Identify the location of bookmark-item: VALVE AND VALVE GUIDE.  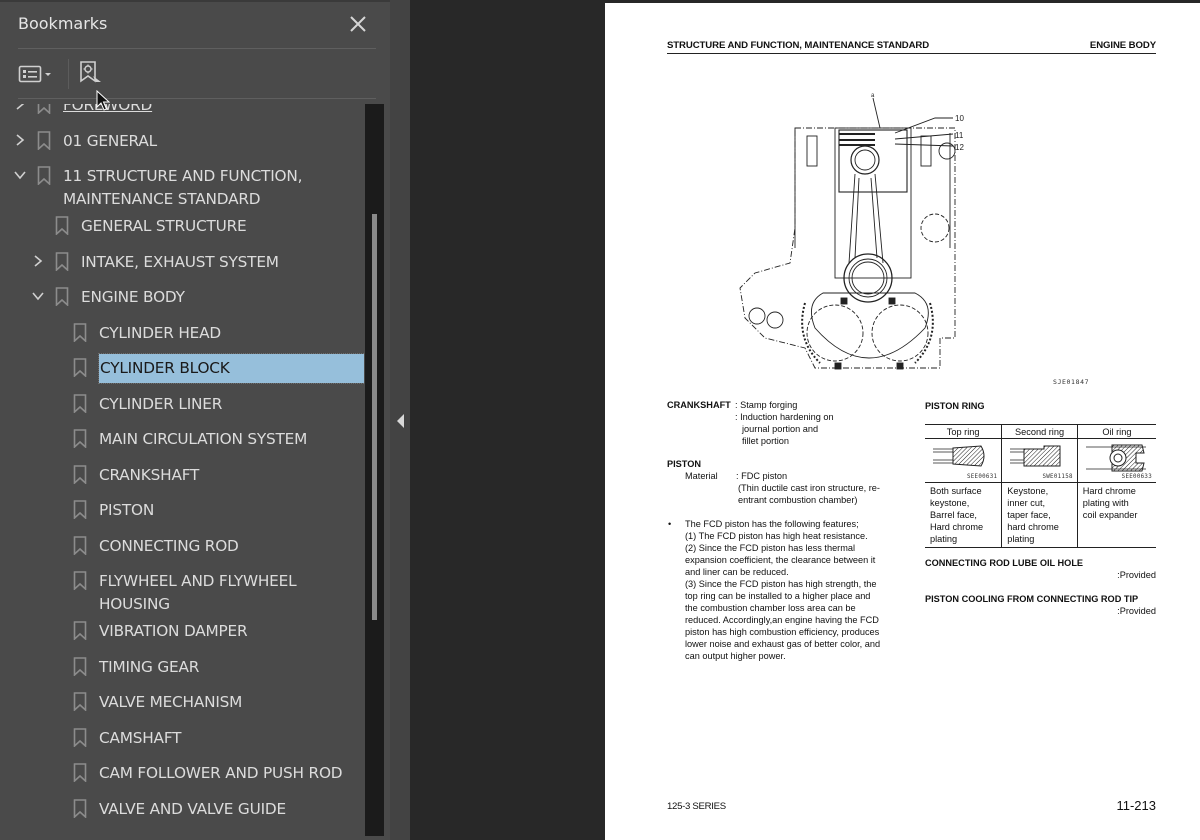
(182, 809).